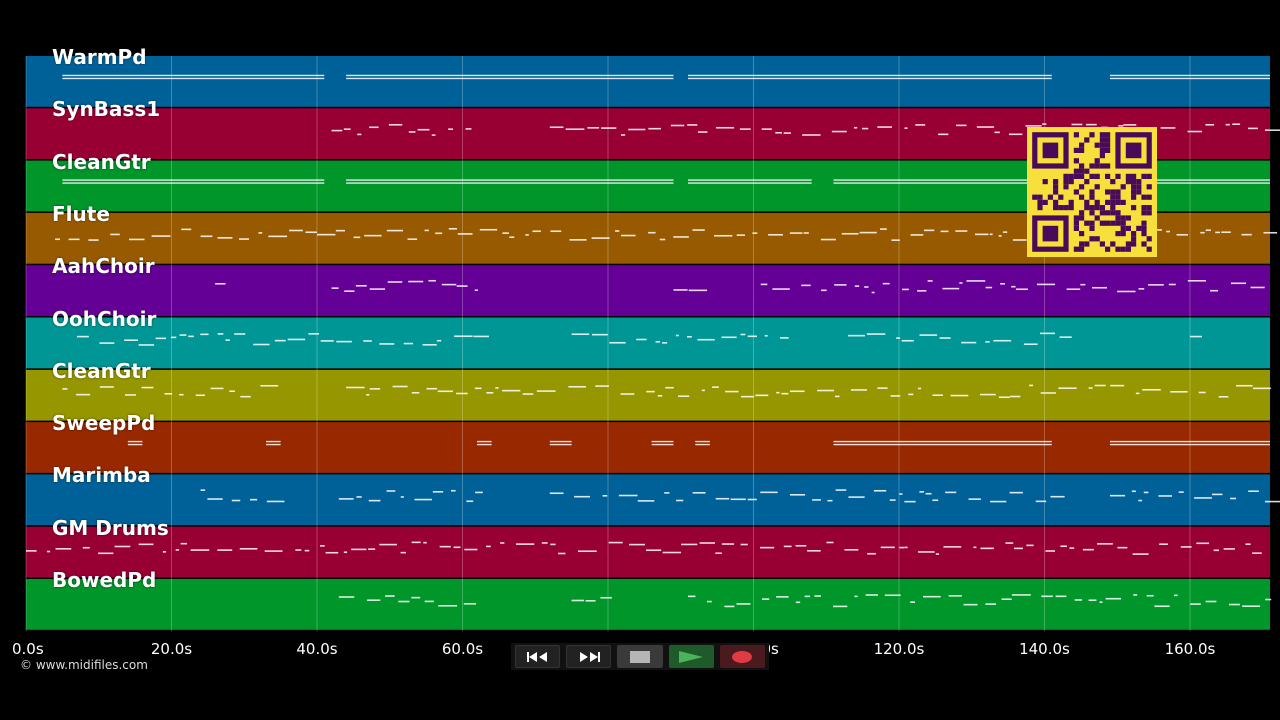 The image size is (1280, 720). I want to click on track-label: GM Drums, so click(110, 527).